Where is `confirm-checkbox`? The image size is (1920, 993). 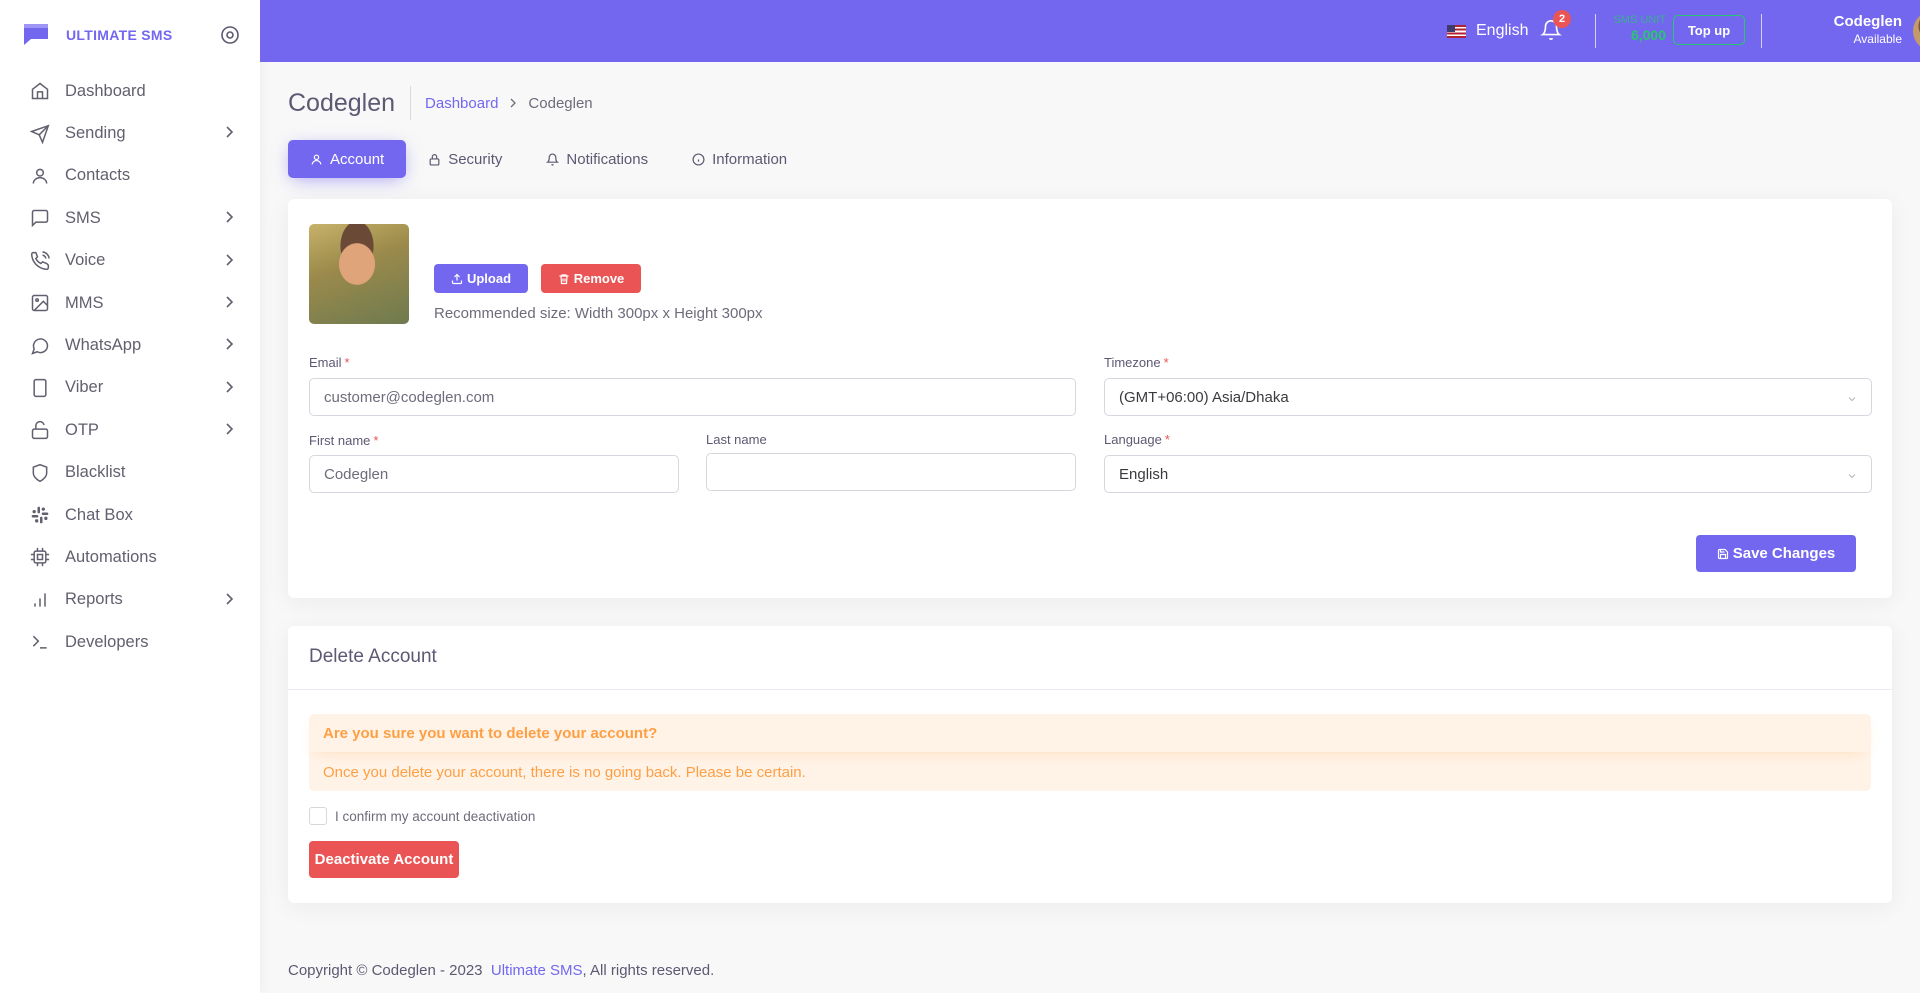 confirm-checkbox is located at coordinates (318, 816).